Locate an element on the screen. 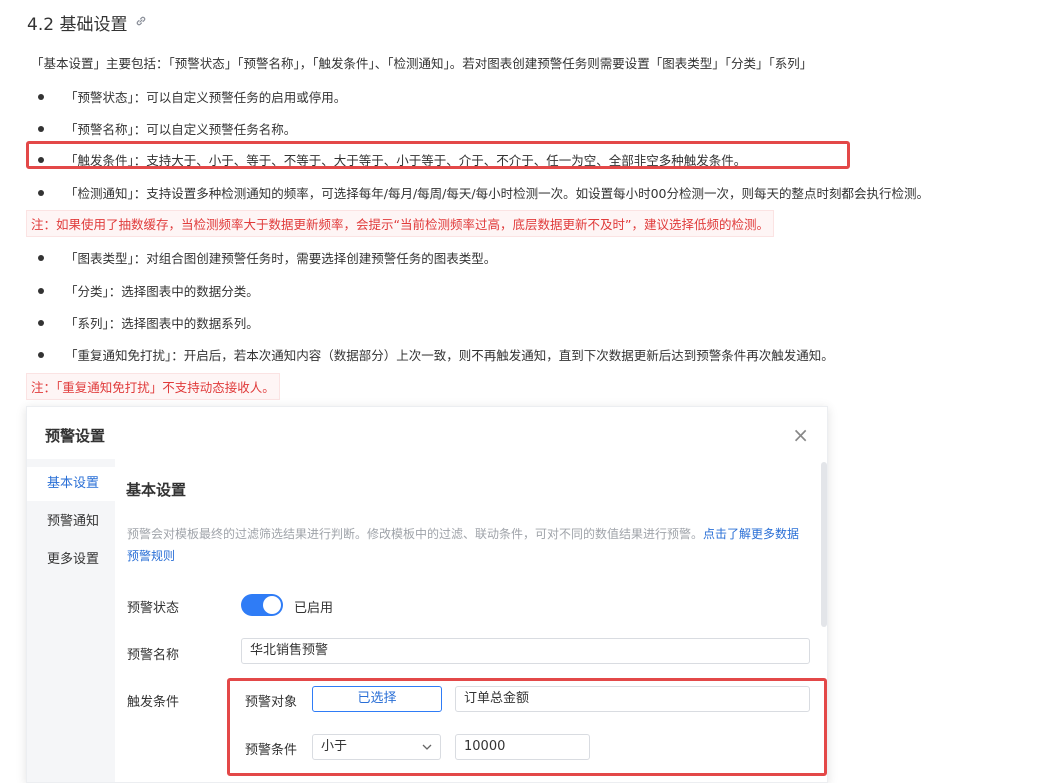  bullet-text: 「分类」：选择图表中的数据分类。 is located at coordinates (162, 291).